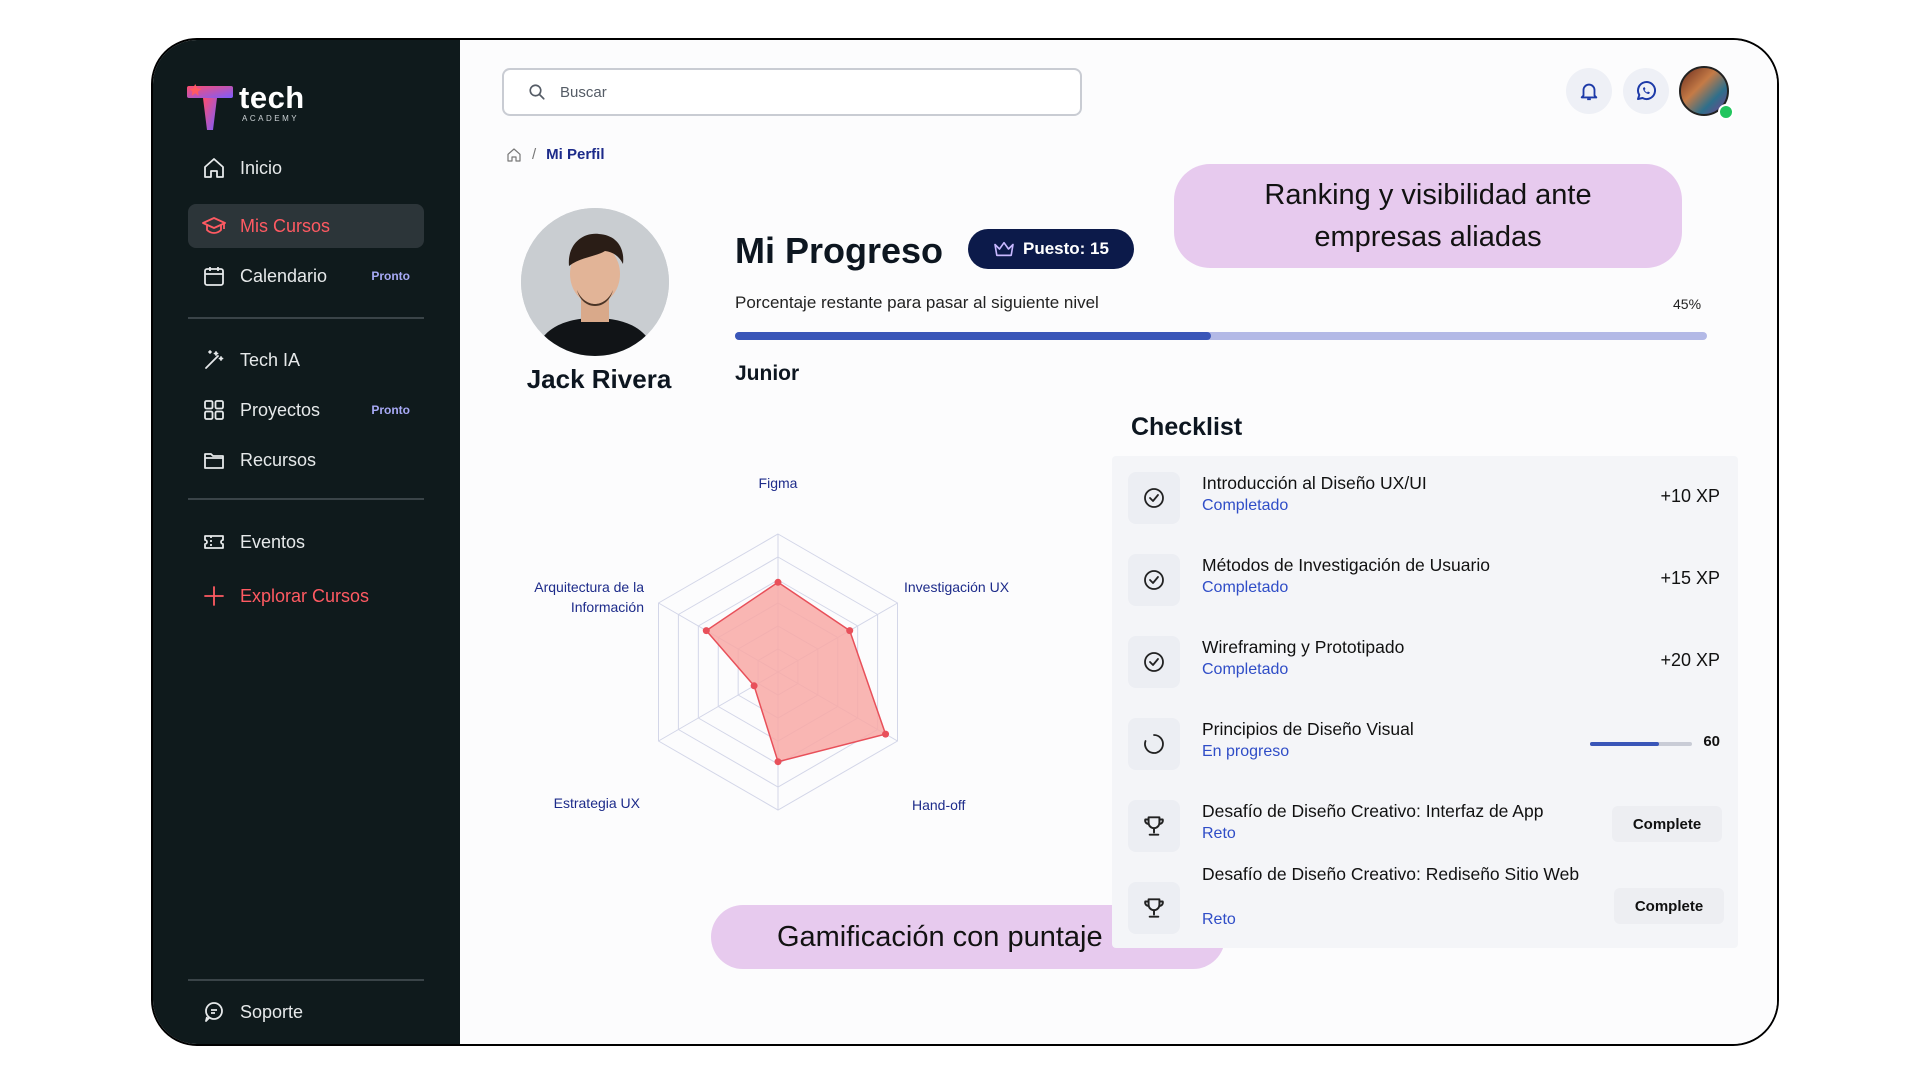  I want to click on whatsapp-button, so click(1646, 91).